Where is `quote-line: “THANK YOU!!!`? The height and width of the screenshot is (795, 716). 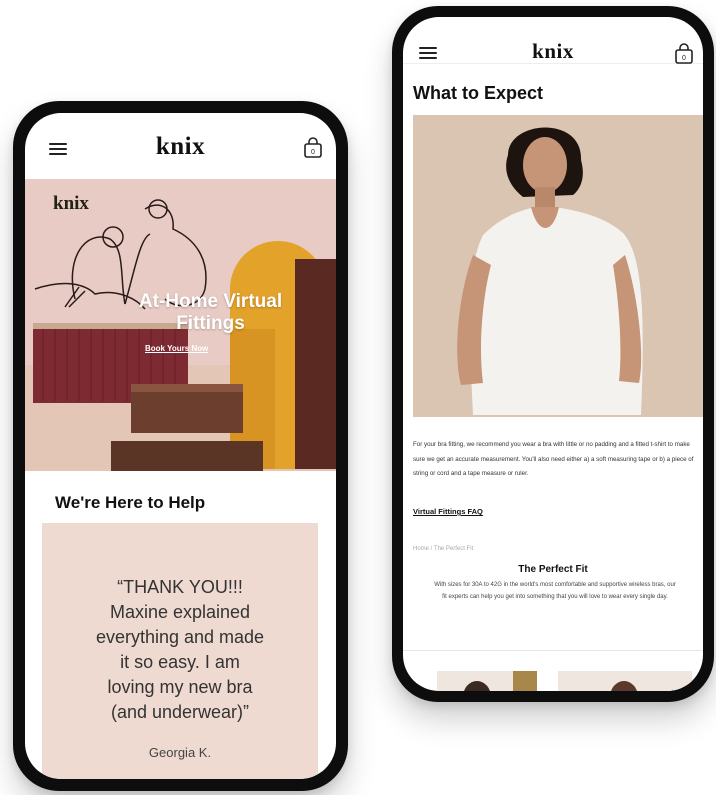
quote-line: “THANK YOU!!! is located at coordinates (180, 587).